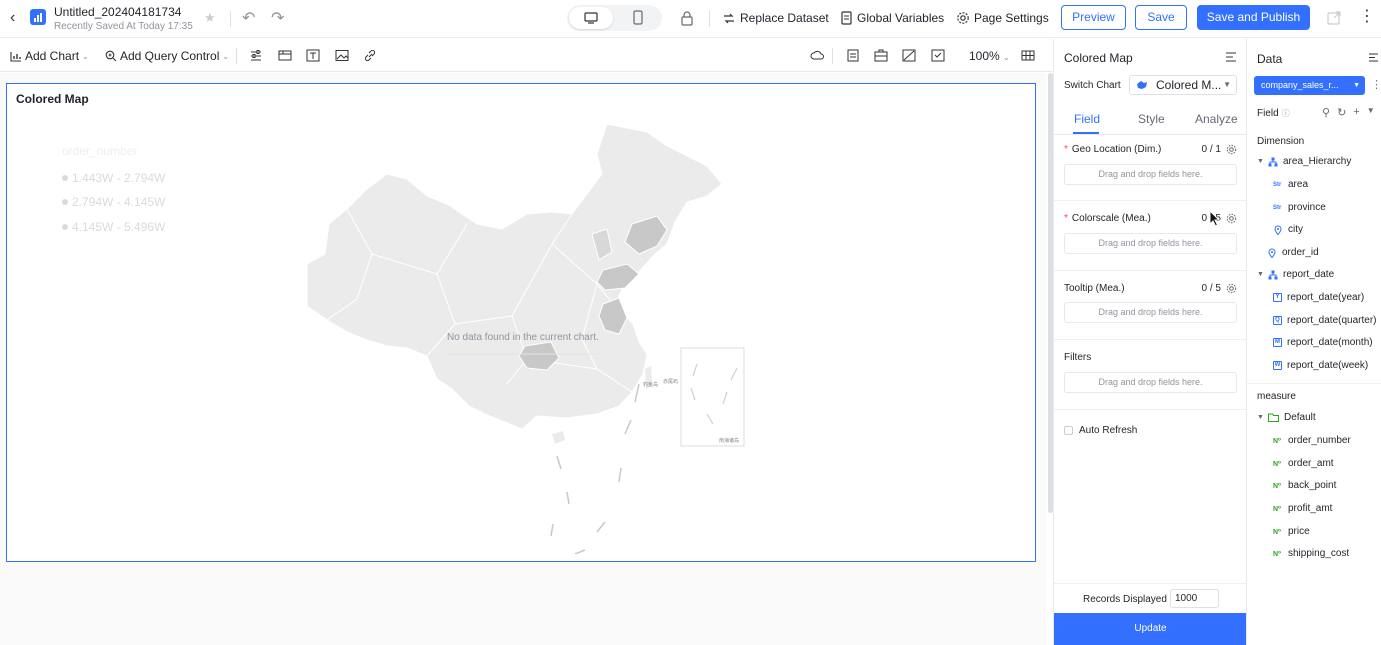 Image resolution: width=1381 pixels, height=645 pixels. What do you see at coordinates (49, 56) in the screenshot?
I see `add-chart-button: Add Chart ⌄` at bounding box center [49, 56].